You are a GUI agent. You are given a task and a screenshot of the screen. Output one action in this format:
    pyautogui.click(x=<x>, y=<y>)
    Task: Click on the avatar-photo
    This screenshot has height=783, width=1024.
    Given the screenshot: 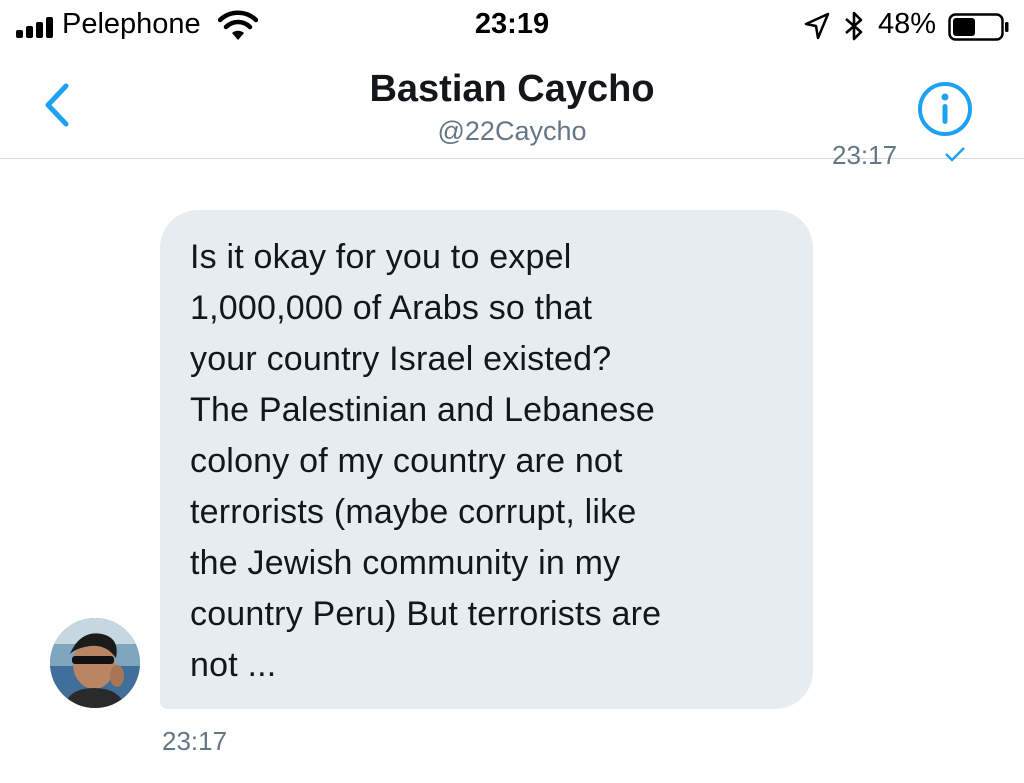 What is the action you would take?
    pyautogui.click(x=95, y=663)
    